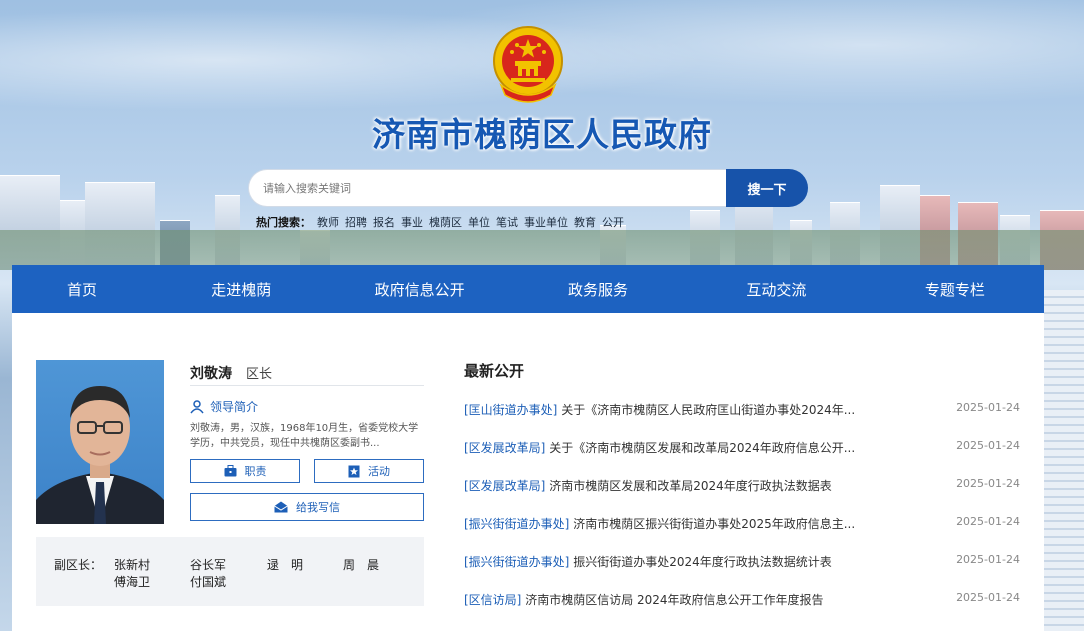 The width and height of the screenshot is (1084, 631). What do you see at coordinates (419, 289) in the screenshot?
I see `nav-gov-info: 政府信息公开` at bounding box center [419, 289].